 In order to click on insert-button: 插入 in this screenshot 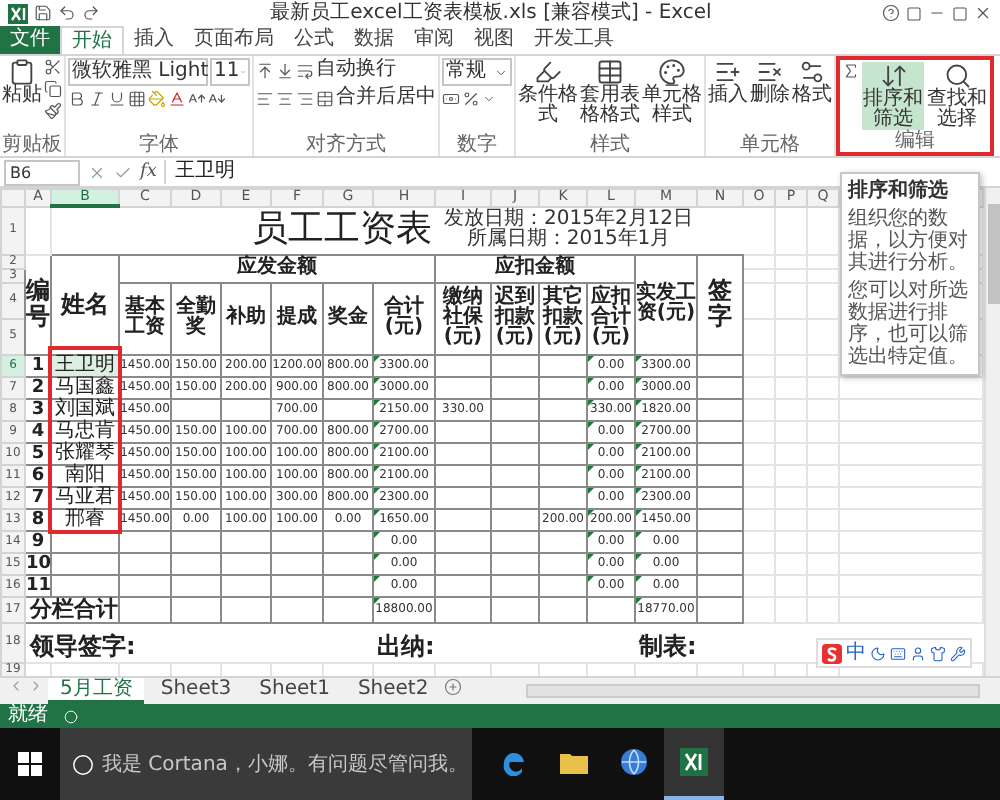, I will do `click(728, 82)`.